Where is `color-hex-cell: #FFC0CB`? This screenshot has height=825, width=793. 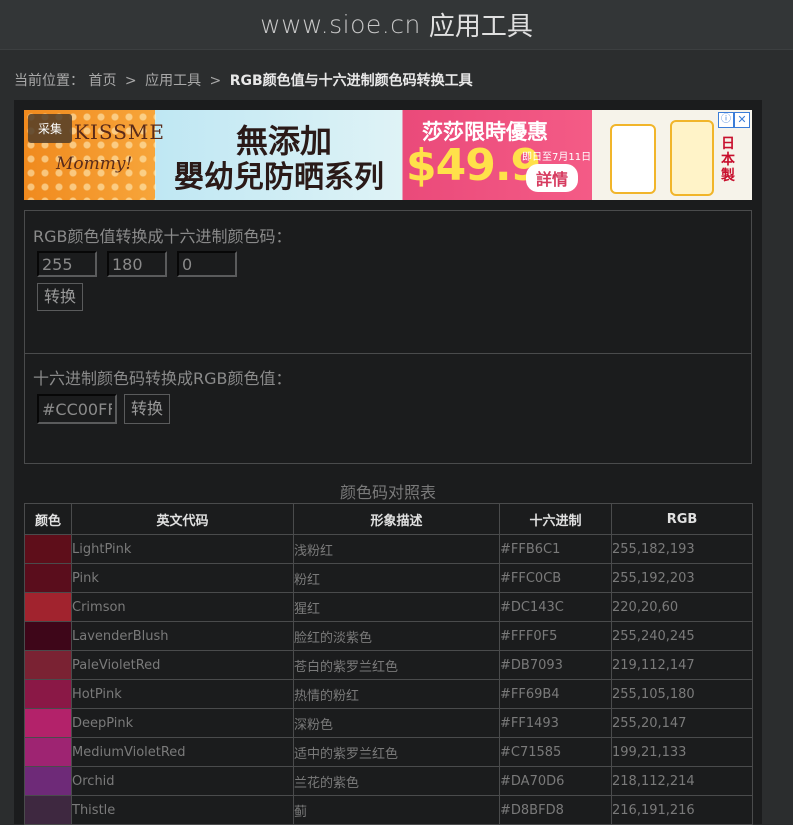
color-hex-cell: #FFC0CB is located at coordinates (555, 578).